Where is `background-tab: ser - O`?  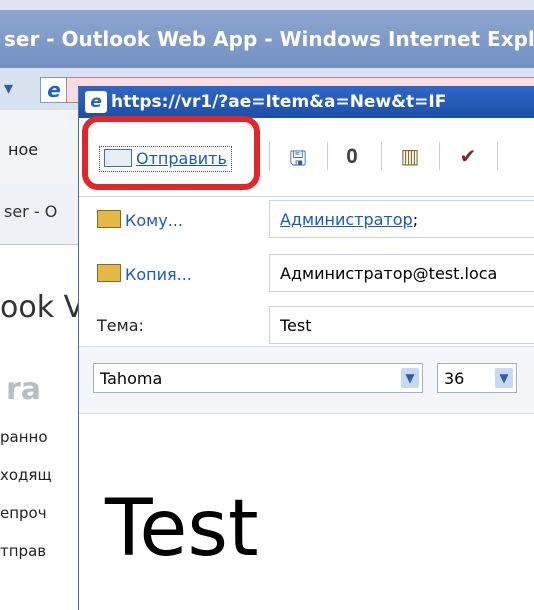
background-tab: ser - O is located at coordinates (39, 214).